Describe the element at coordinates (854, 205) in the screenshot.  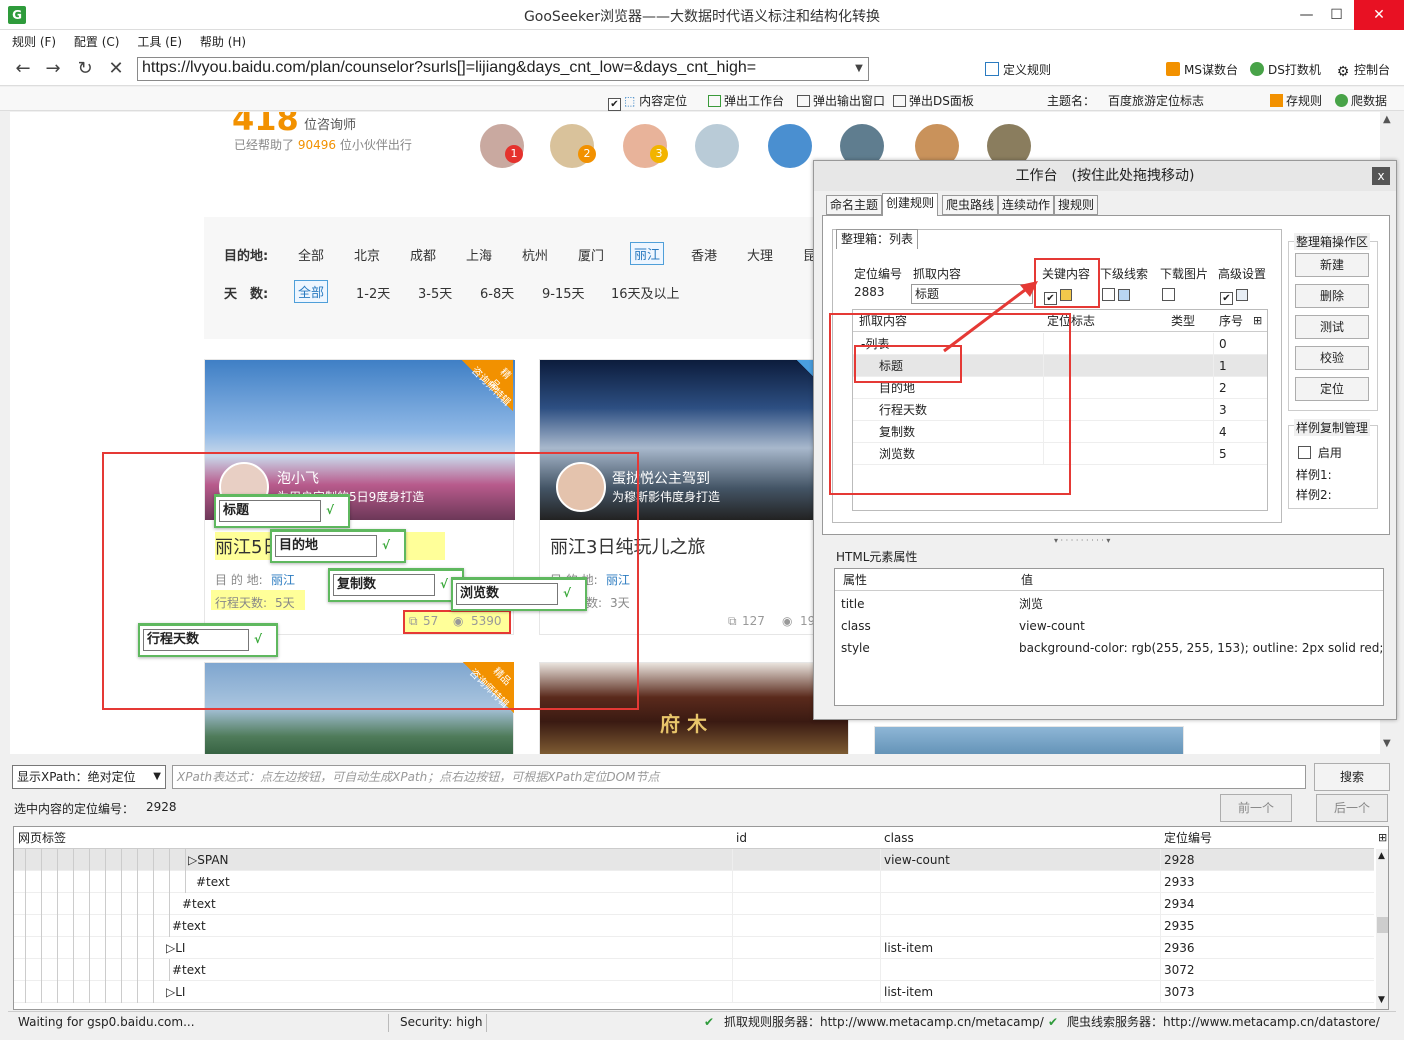
I see `tab-name-theme: 命名主题` at that location.